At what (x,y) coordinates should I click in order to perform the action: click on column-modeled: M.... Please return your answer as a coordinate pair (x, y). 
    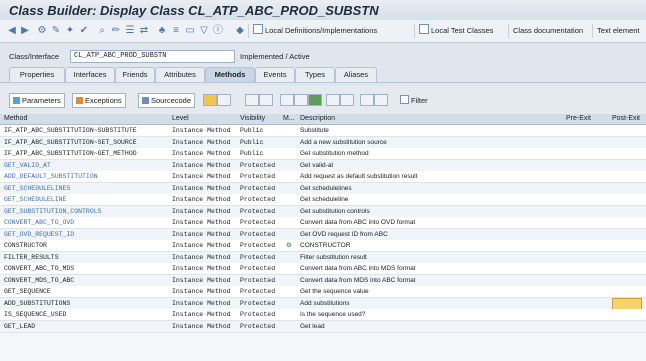
    Looking at the image, I should click on (289, 118).